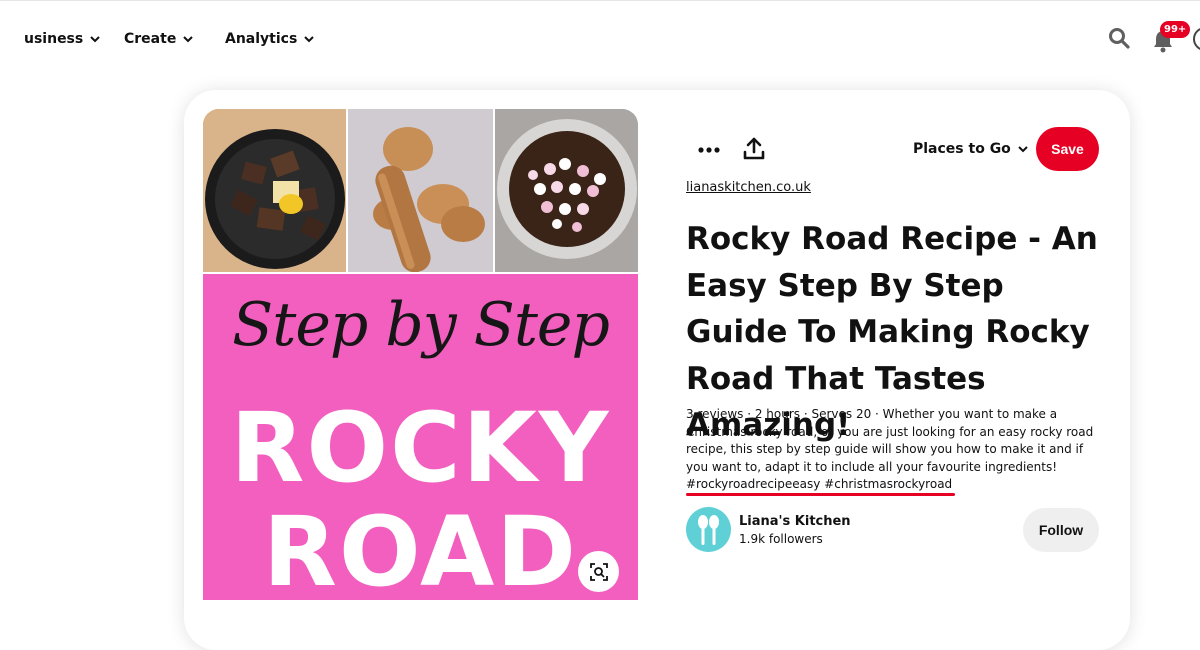 The image size is (1200, 650). Describe the element at coordinates (274, 190) in the screenshot. I see `photo-chocolate-pan` at that location.